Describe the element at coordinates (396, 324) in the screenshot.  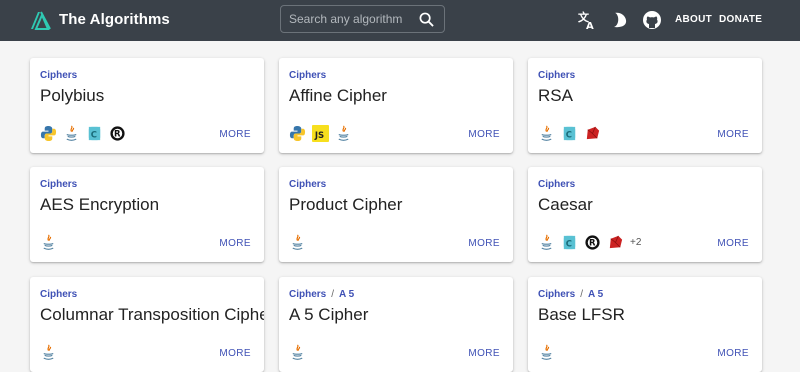
I see `algorithm-card: Ciphers / A 5 A 5 Cipher MORE` at that location.